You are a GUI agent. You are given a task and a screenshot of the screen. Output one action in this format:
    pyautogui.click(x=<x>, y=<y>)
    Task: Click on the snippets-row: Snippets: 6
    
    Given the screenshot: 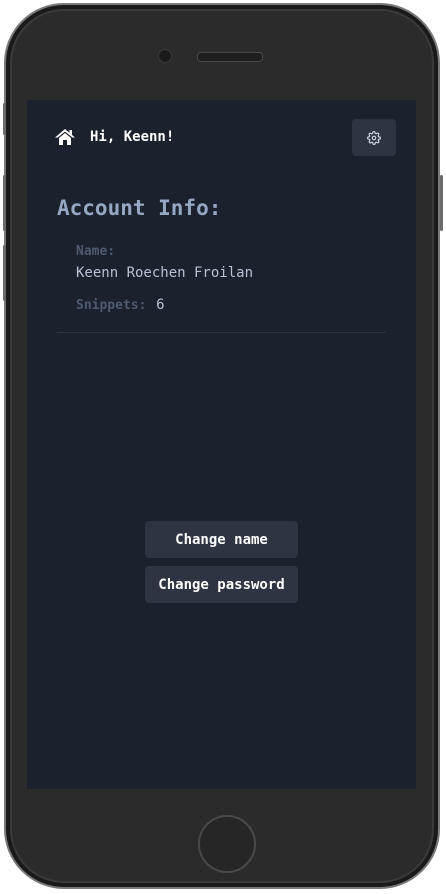 What is the action you would take?
    pyautogui.click(x=164, y=304)
    